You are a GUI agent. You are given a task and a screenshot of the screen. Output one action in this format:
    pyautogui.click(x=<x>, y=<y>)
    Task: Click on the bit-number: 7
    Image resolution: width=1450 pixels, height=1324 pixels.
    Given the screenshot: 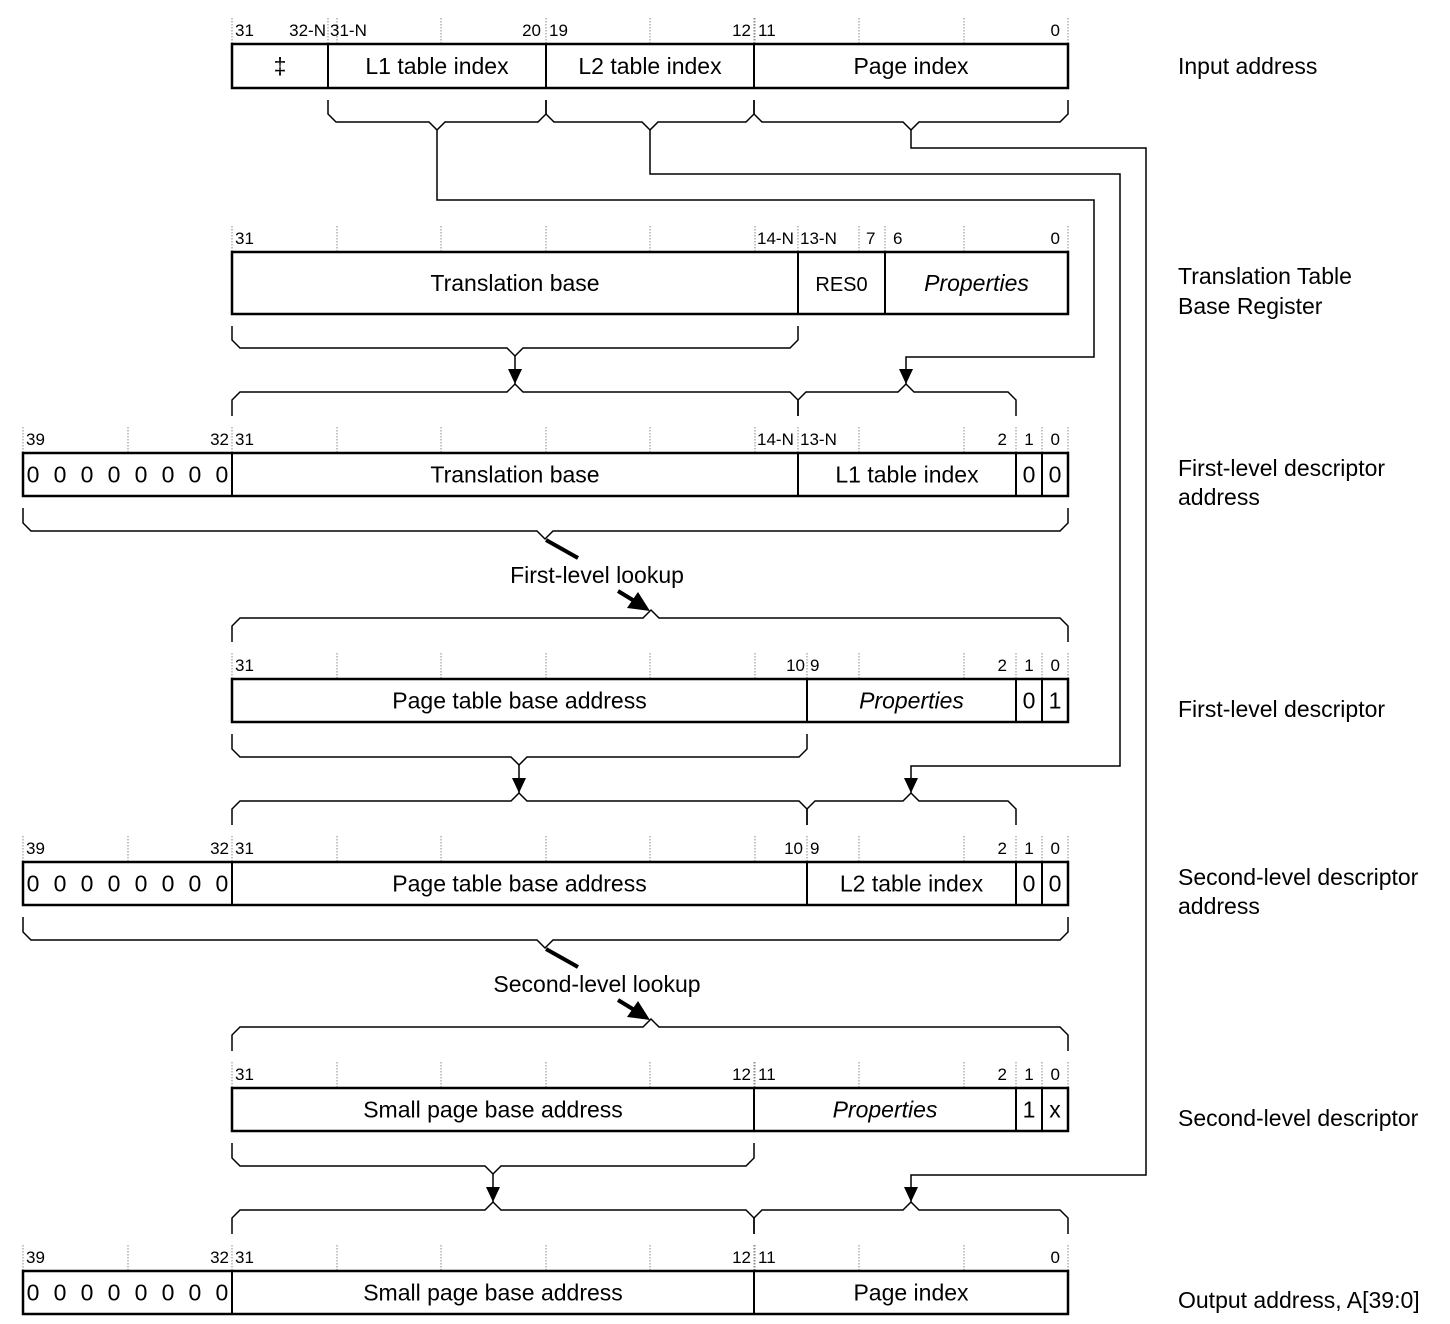 What is the action you would take?
    pyautogui.click(x=870, y=238)
    